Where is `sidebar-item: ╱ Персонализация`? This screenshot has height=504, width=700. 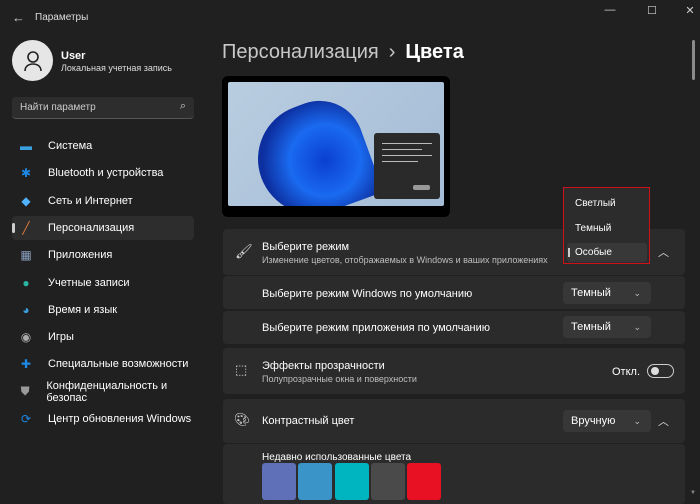
sidebar-item: ╱ Персонализация is located at coordinates (103, 227).